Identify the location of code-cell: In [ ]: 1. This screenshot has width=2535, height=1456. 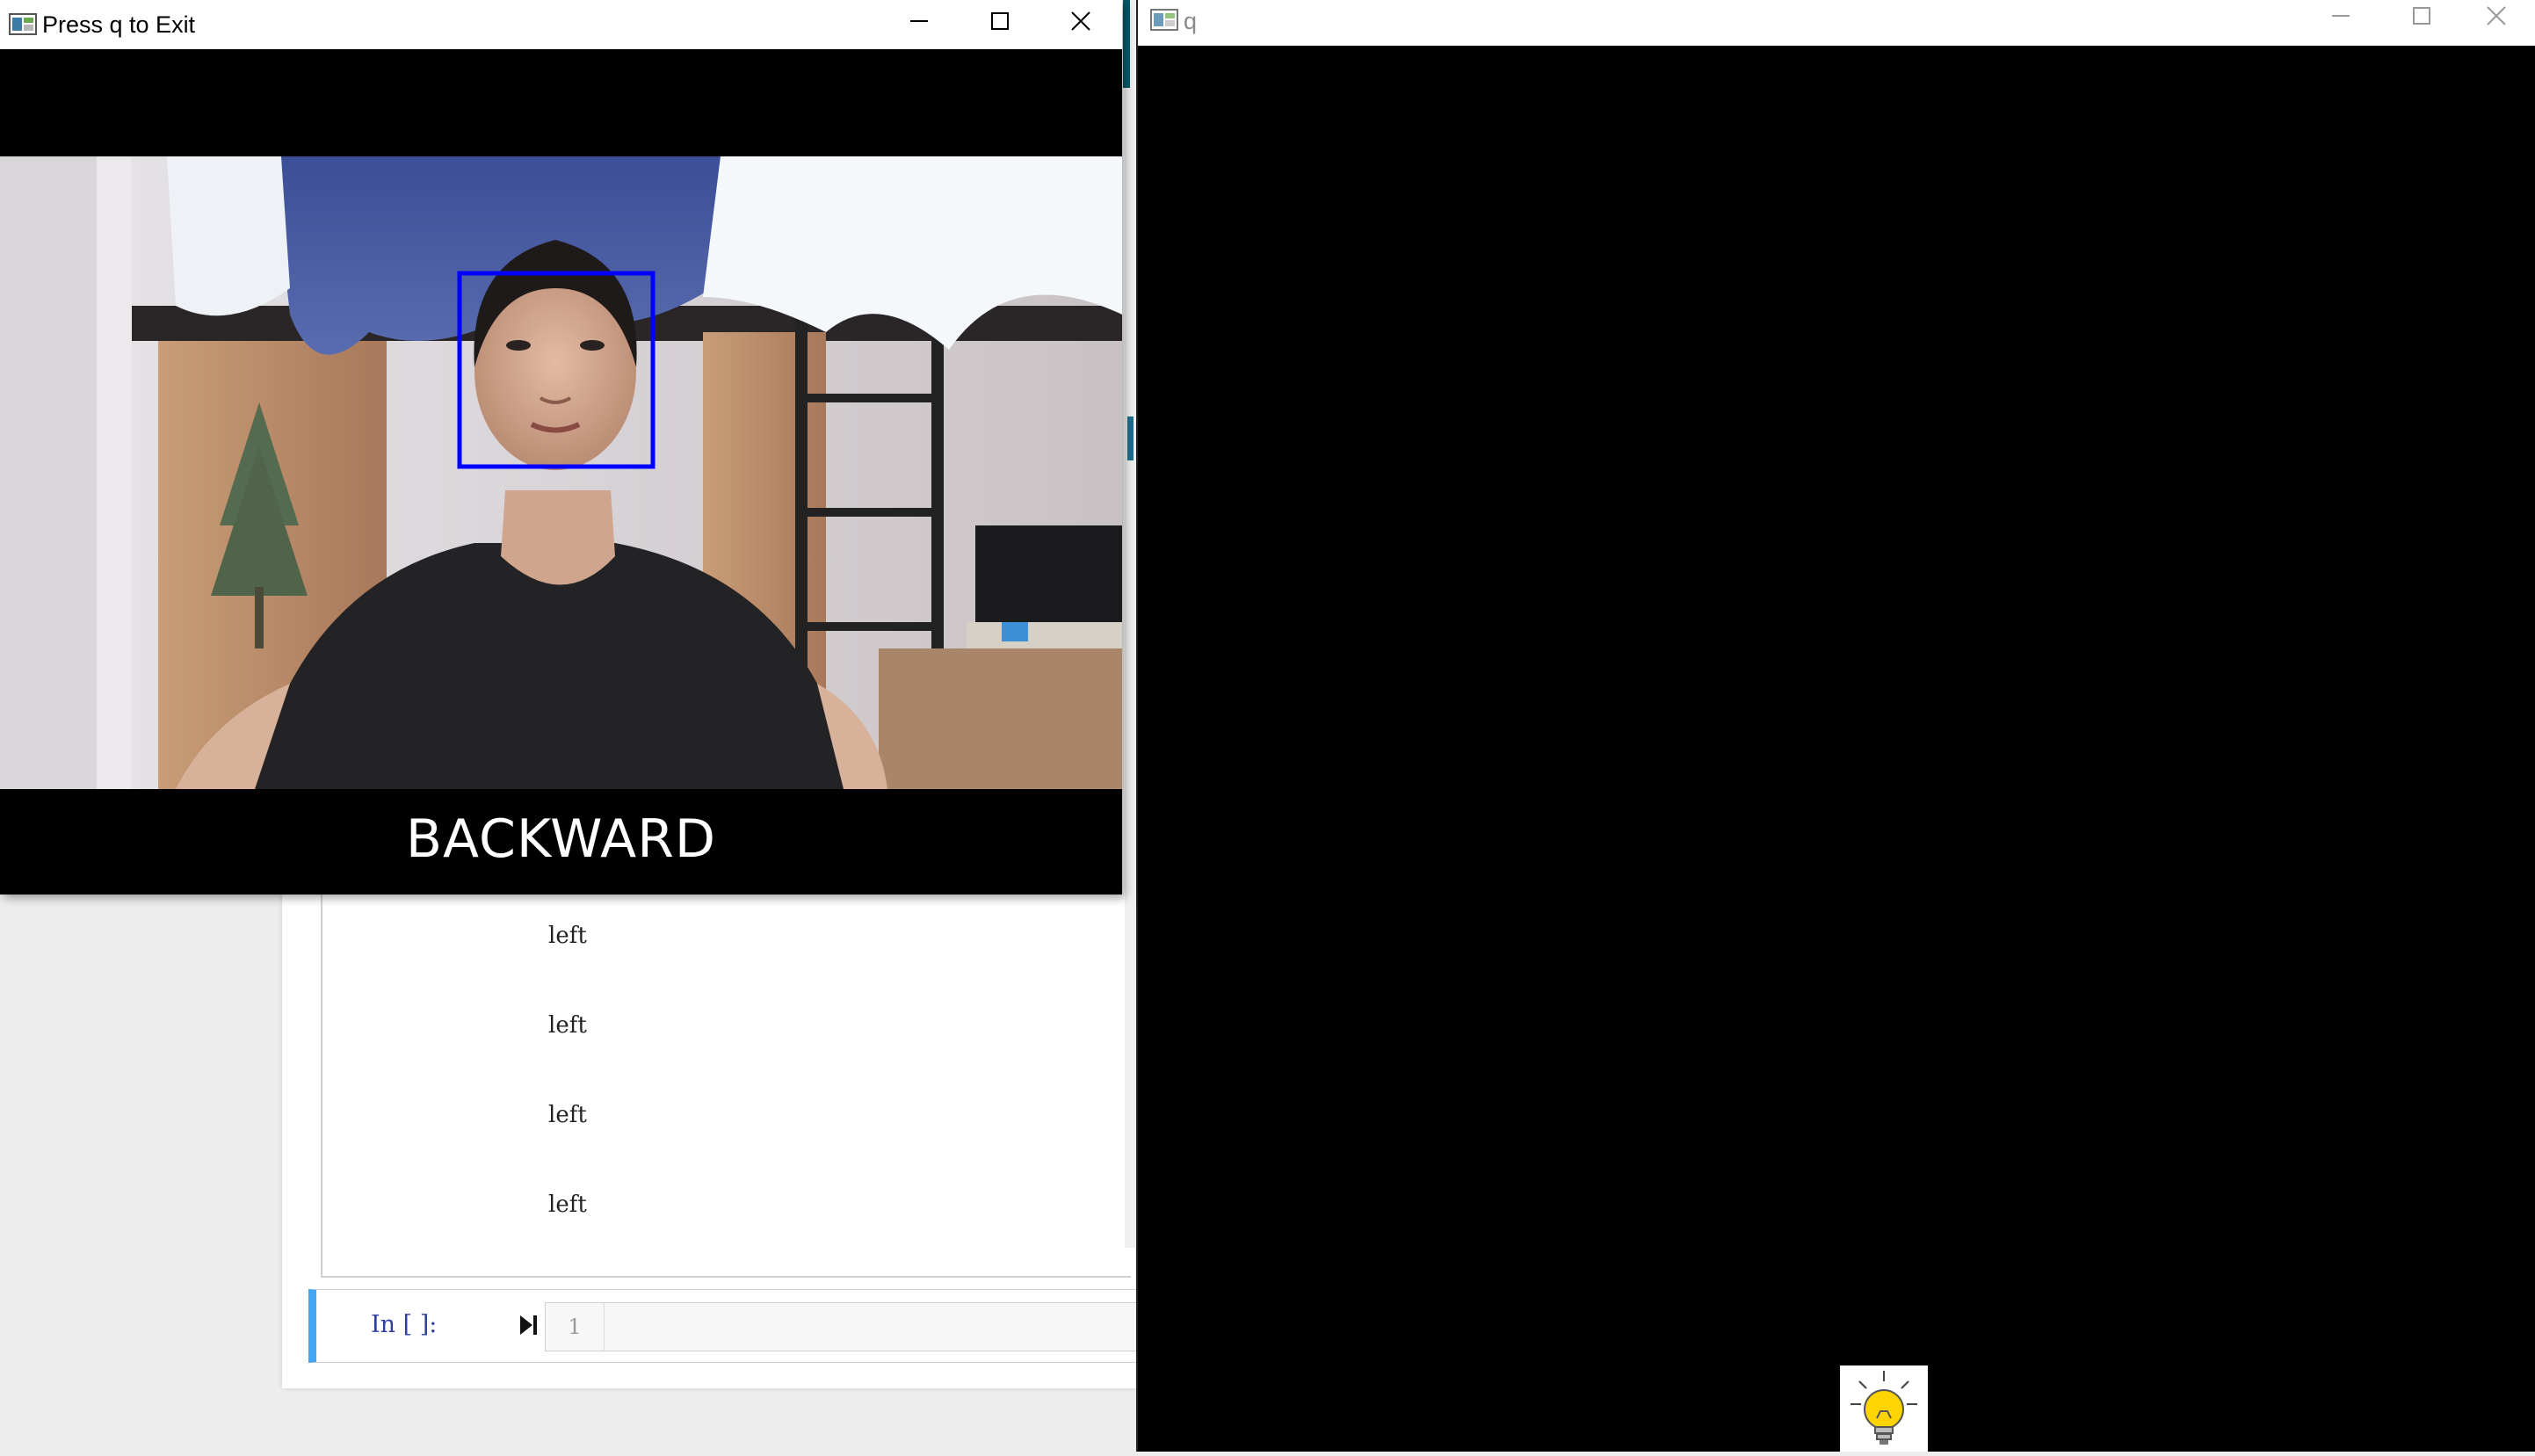
(727, 1326).